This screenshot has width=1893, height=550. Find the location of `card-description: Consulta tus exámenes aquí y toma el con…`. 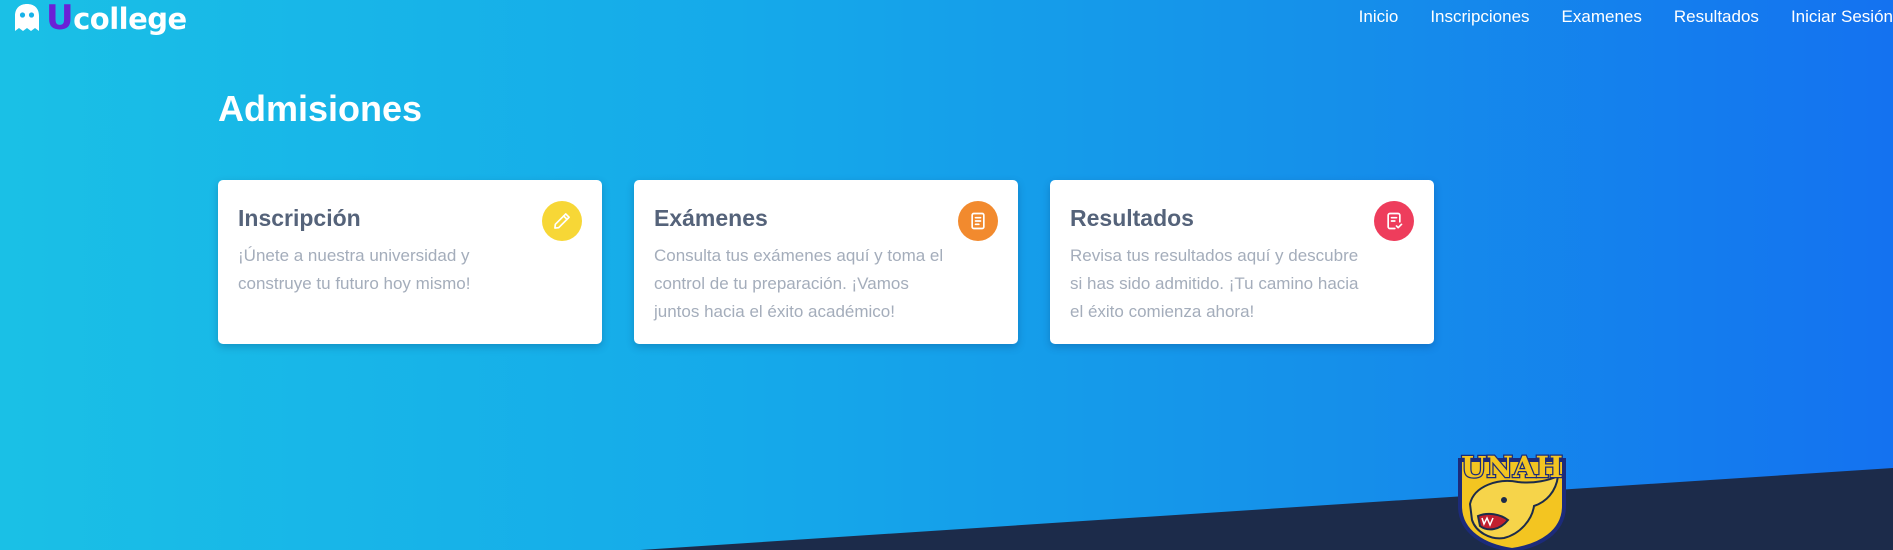

card-description: Consulta tus exámenes aquí y toma el con… is located at coordinates (799, 283).